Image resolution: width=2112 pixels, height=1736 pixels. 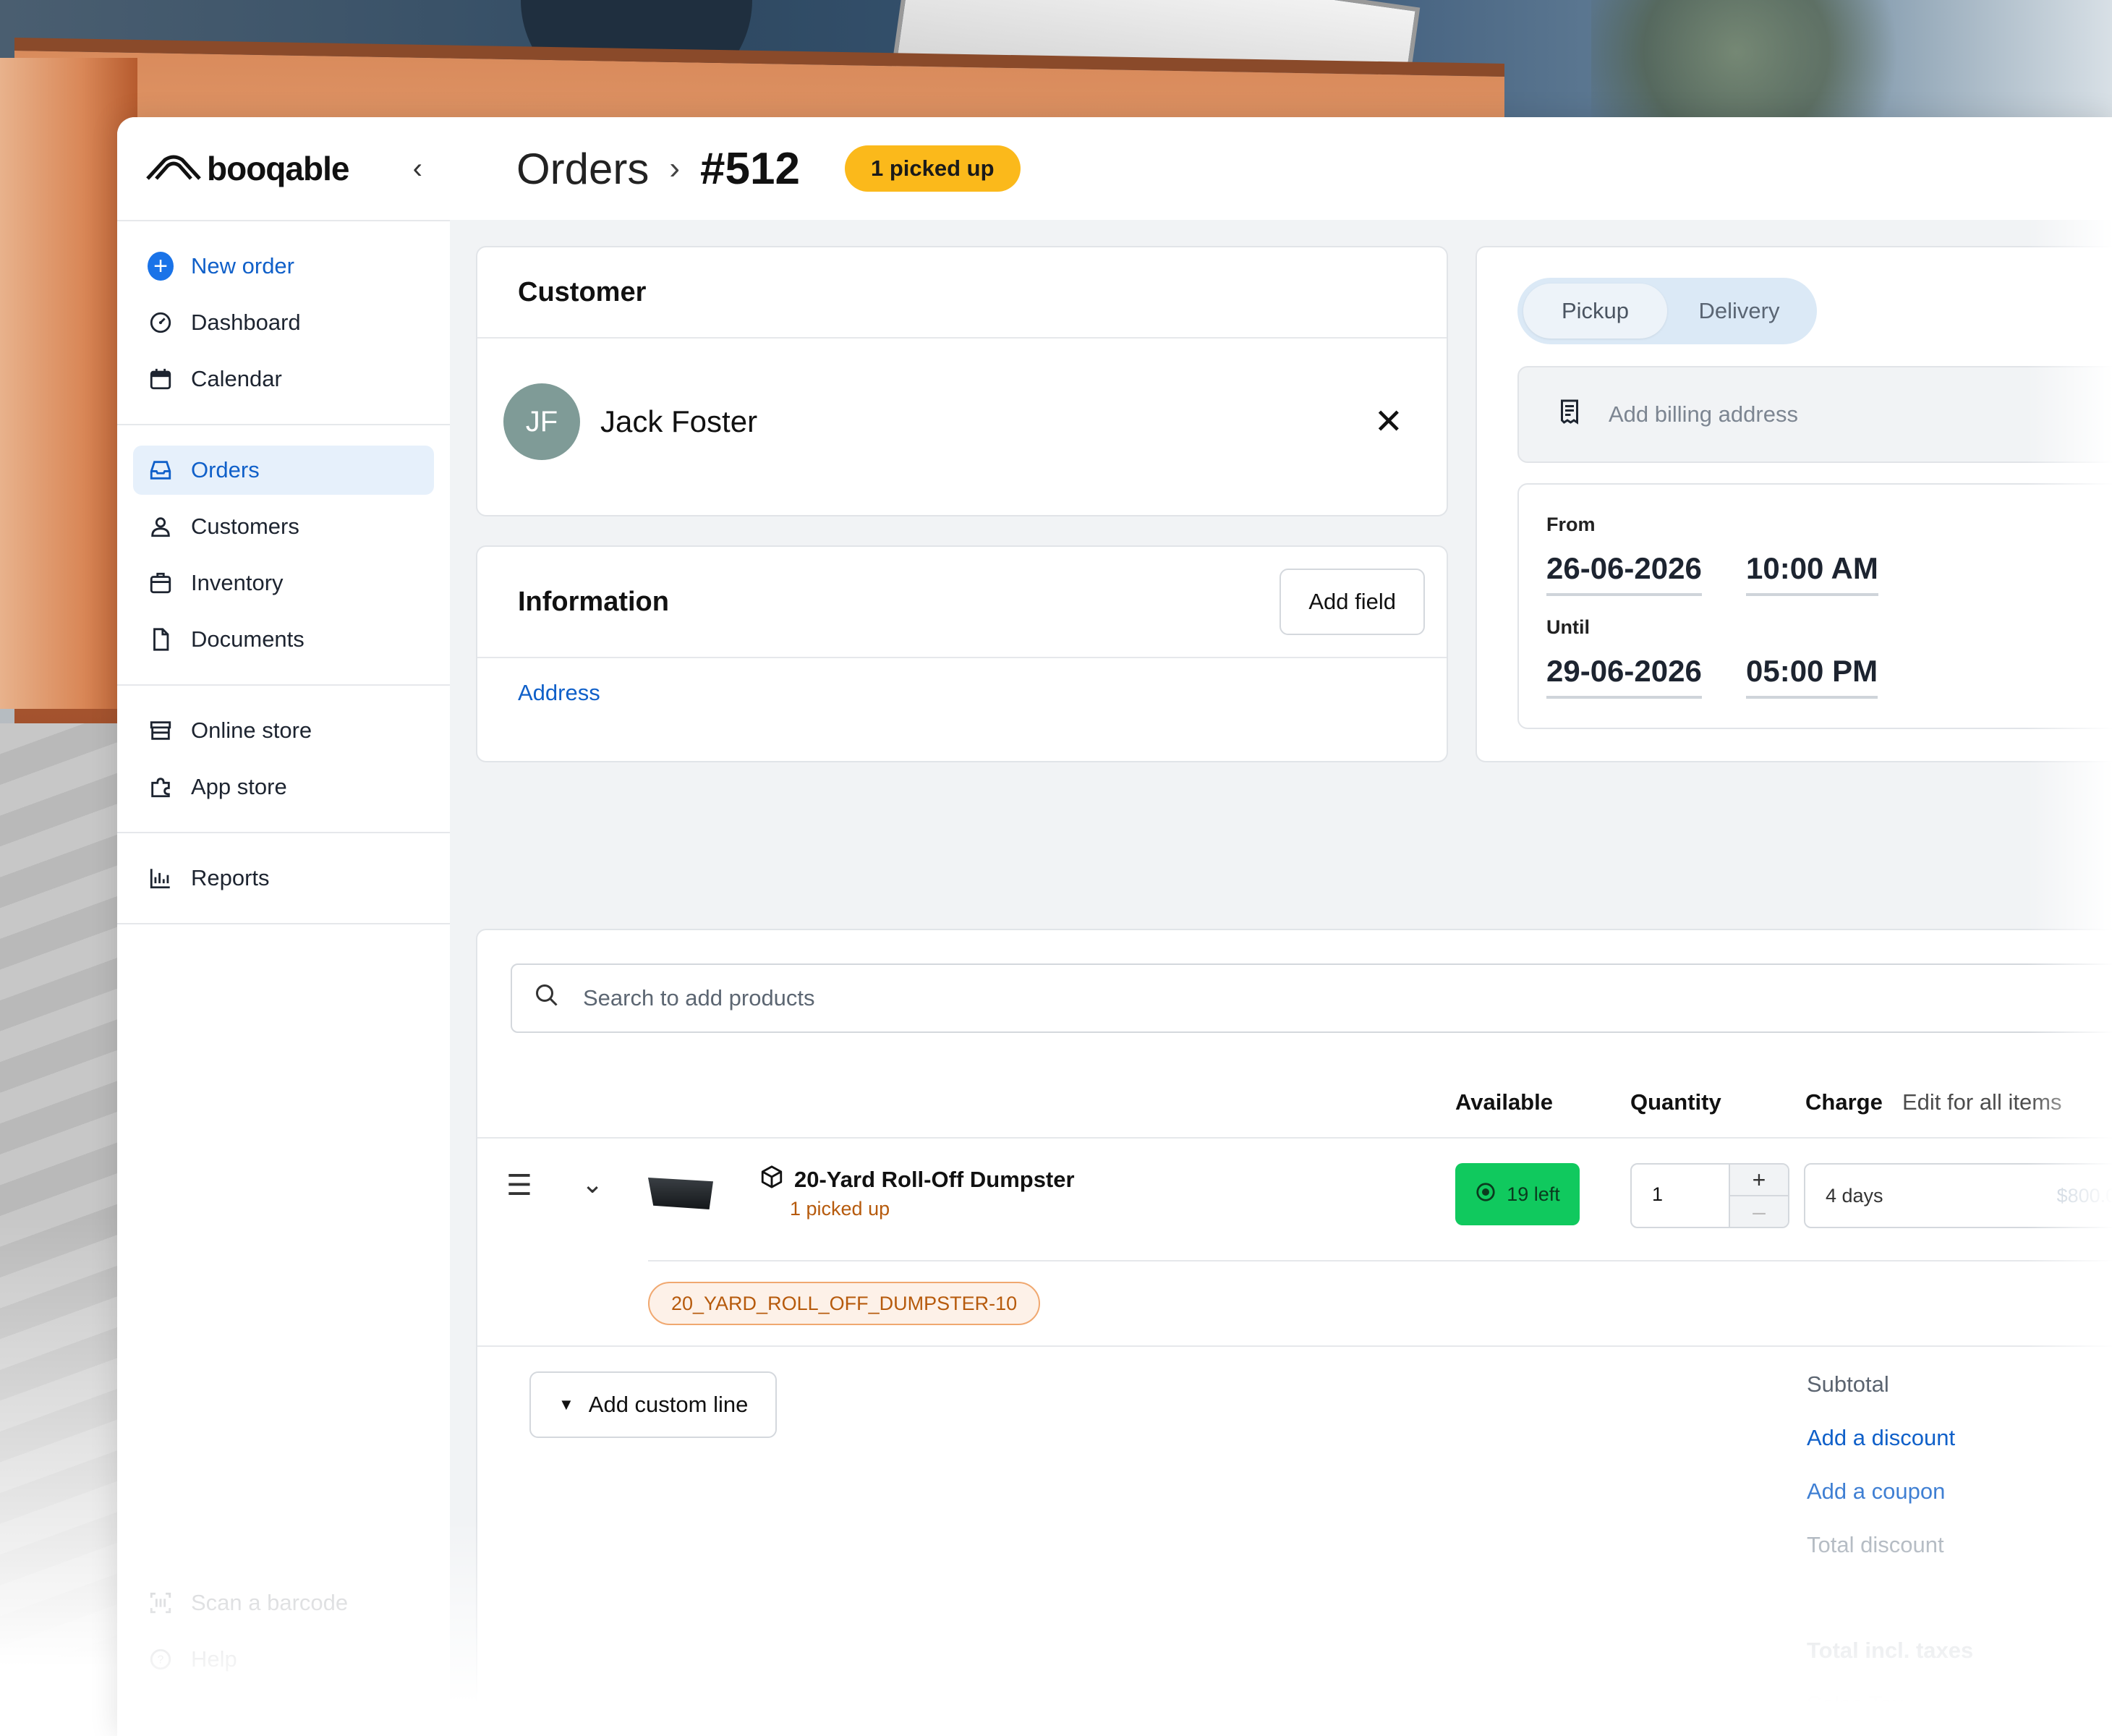 I want to click on barcode-scan-icon, so click(x=161, y=1603).